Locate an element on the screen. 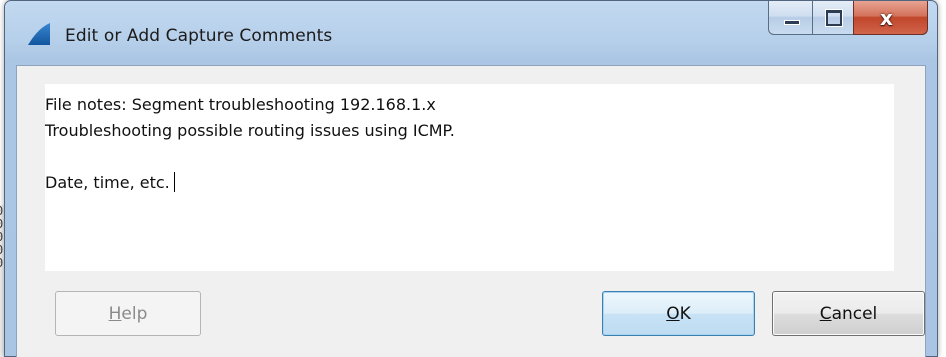 This screenshot has width=946, height=357. ok-mnemonic: O is located at coordinates (673, 313).